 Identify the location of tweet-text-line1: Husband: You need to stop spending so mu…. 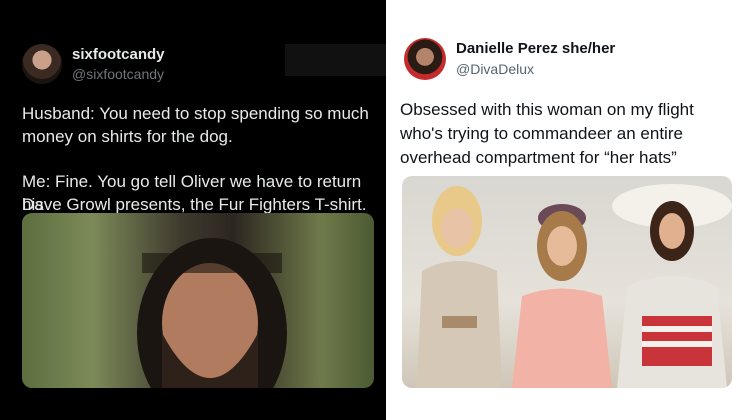
(195, 113).